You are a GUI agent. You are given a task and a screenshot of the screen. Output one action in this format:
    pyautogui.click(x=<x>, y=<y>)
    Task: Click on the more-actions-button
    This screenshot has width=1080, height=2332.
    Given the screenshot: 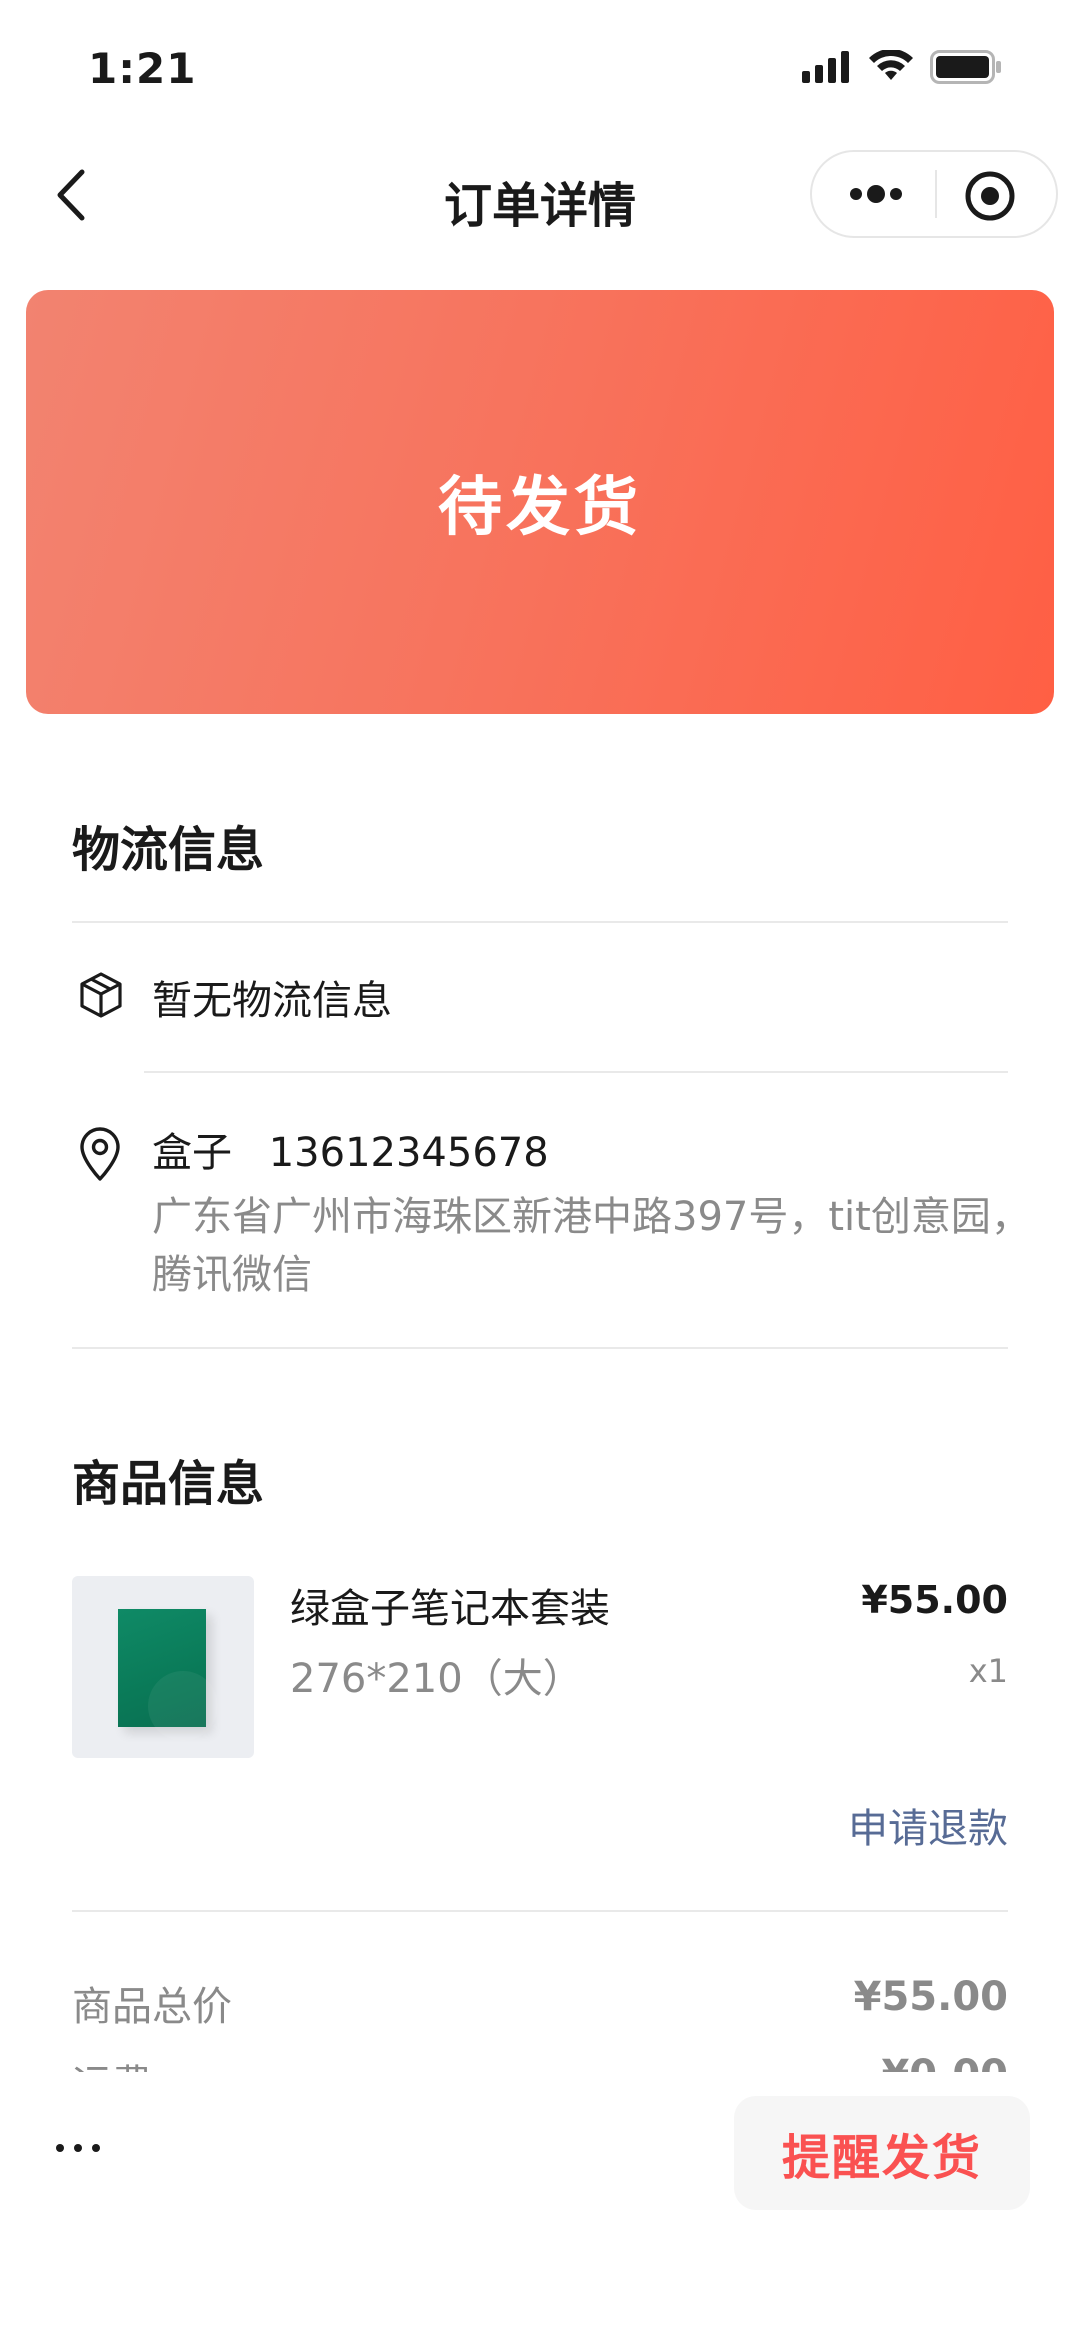 What is the action you would take?
    pyautogui.click(x=84, y=2148)
    